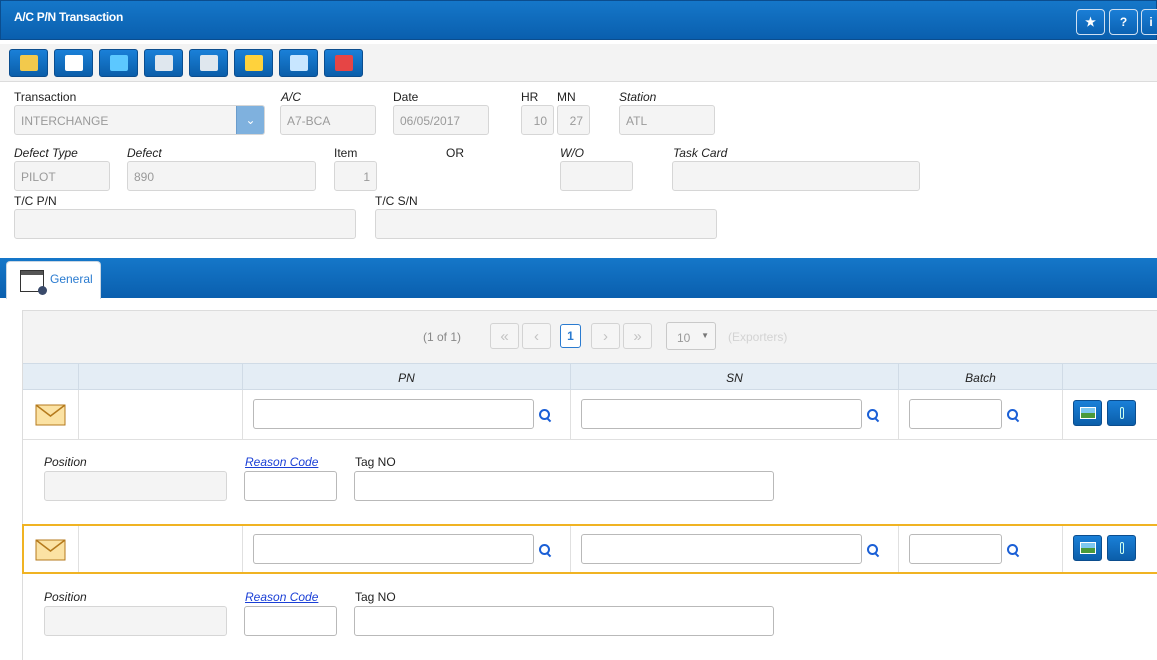 Image resolution: width=1157 pixels, height=660 pixels. I want to click on book-icon, so click(118, 63).